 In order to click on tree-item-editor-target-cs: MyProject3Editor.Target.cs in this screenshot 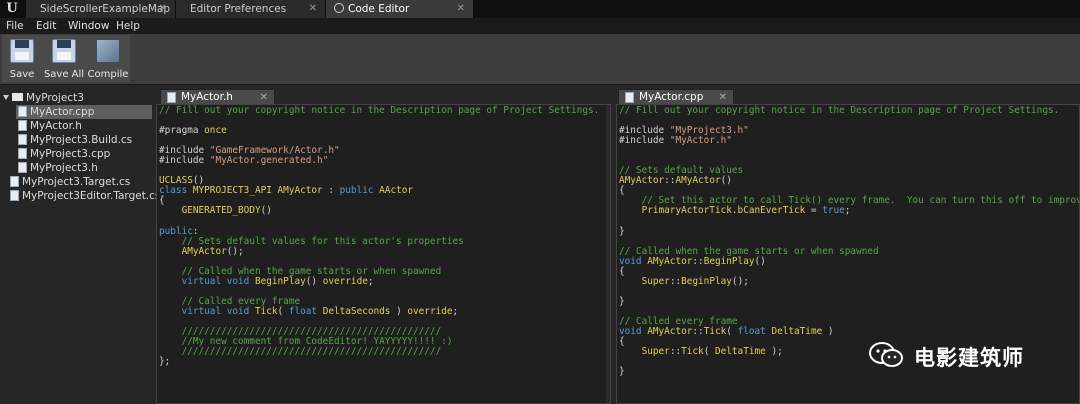, I will do `click(85, 196)`.